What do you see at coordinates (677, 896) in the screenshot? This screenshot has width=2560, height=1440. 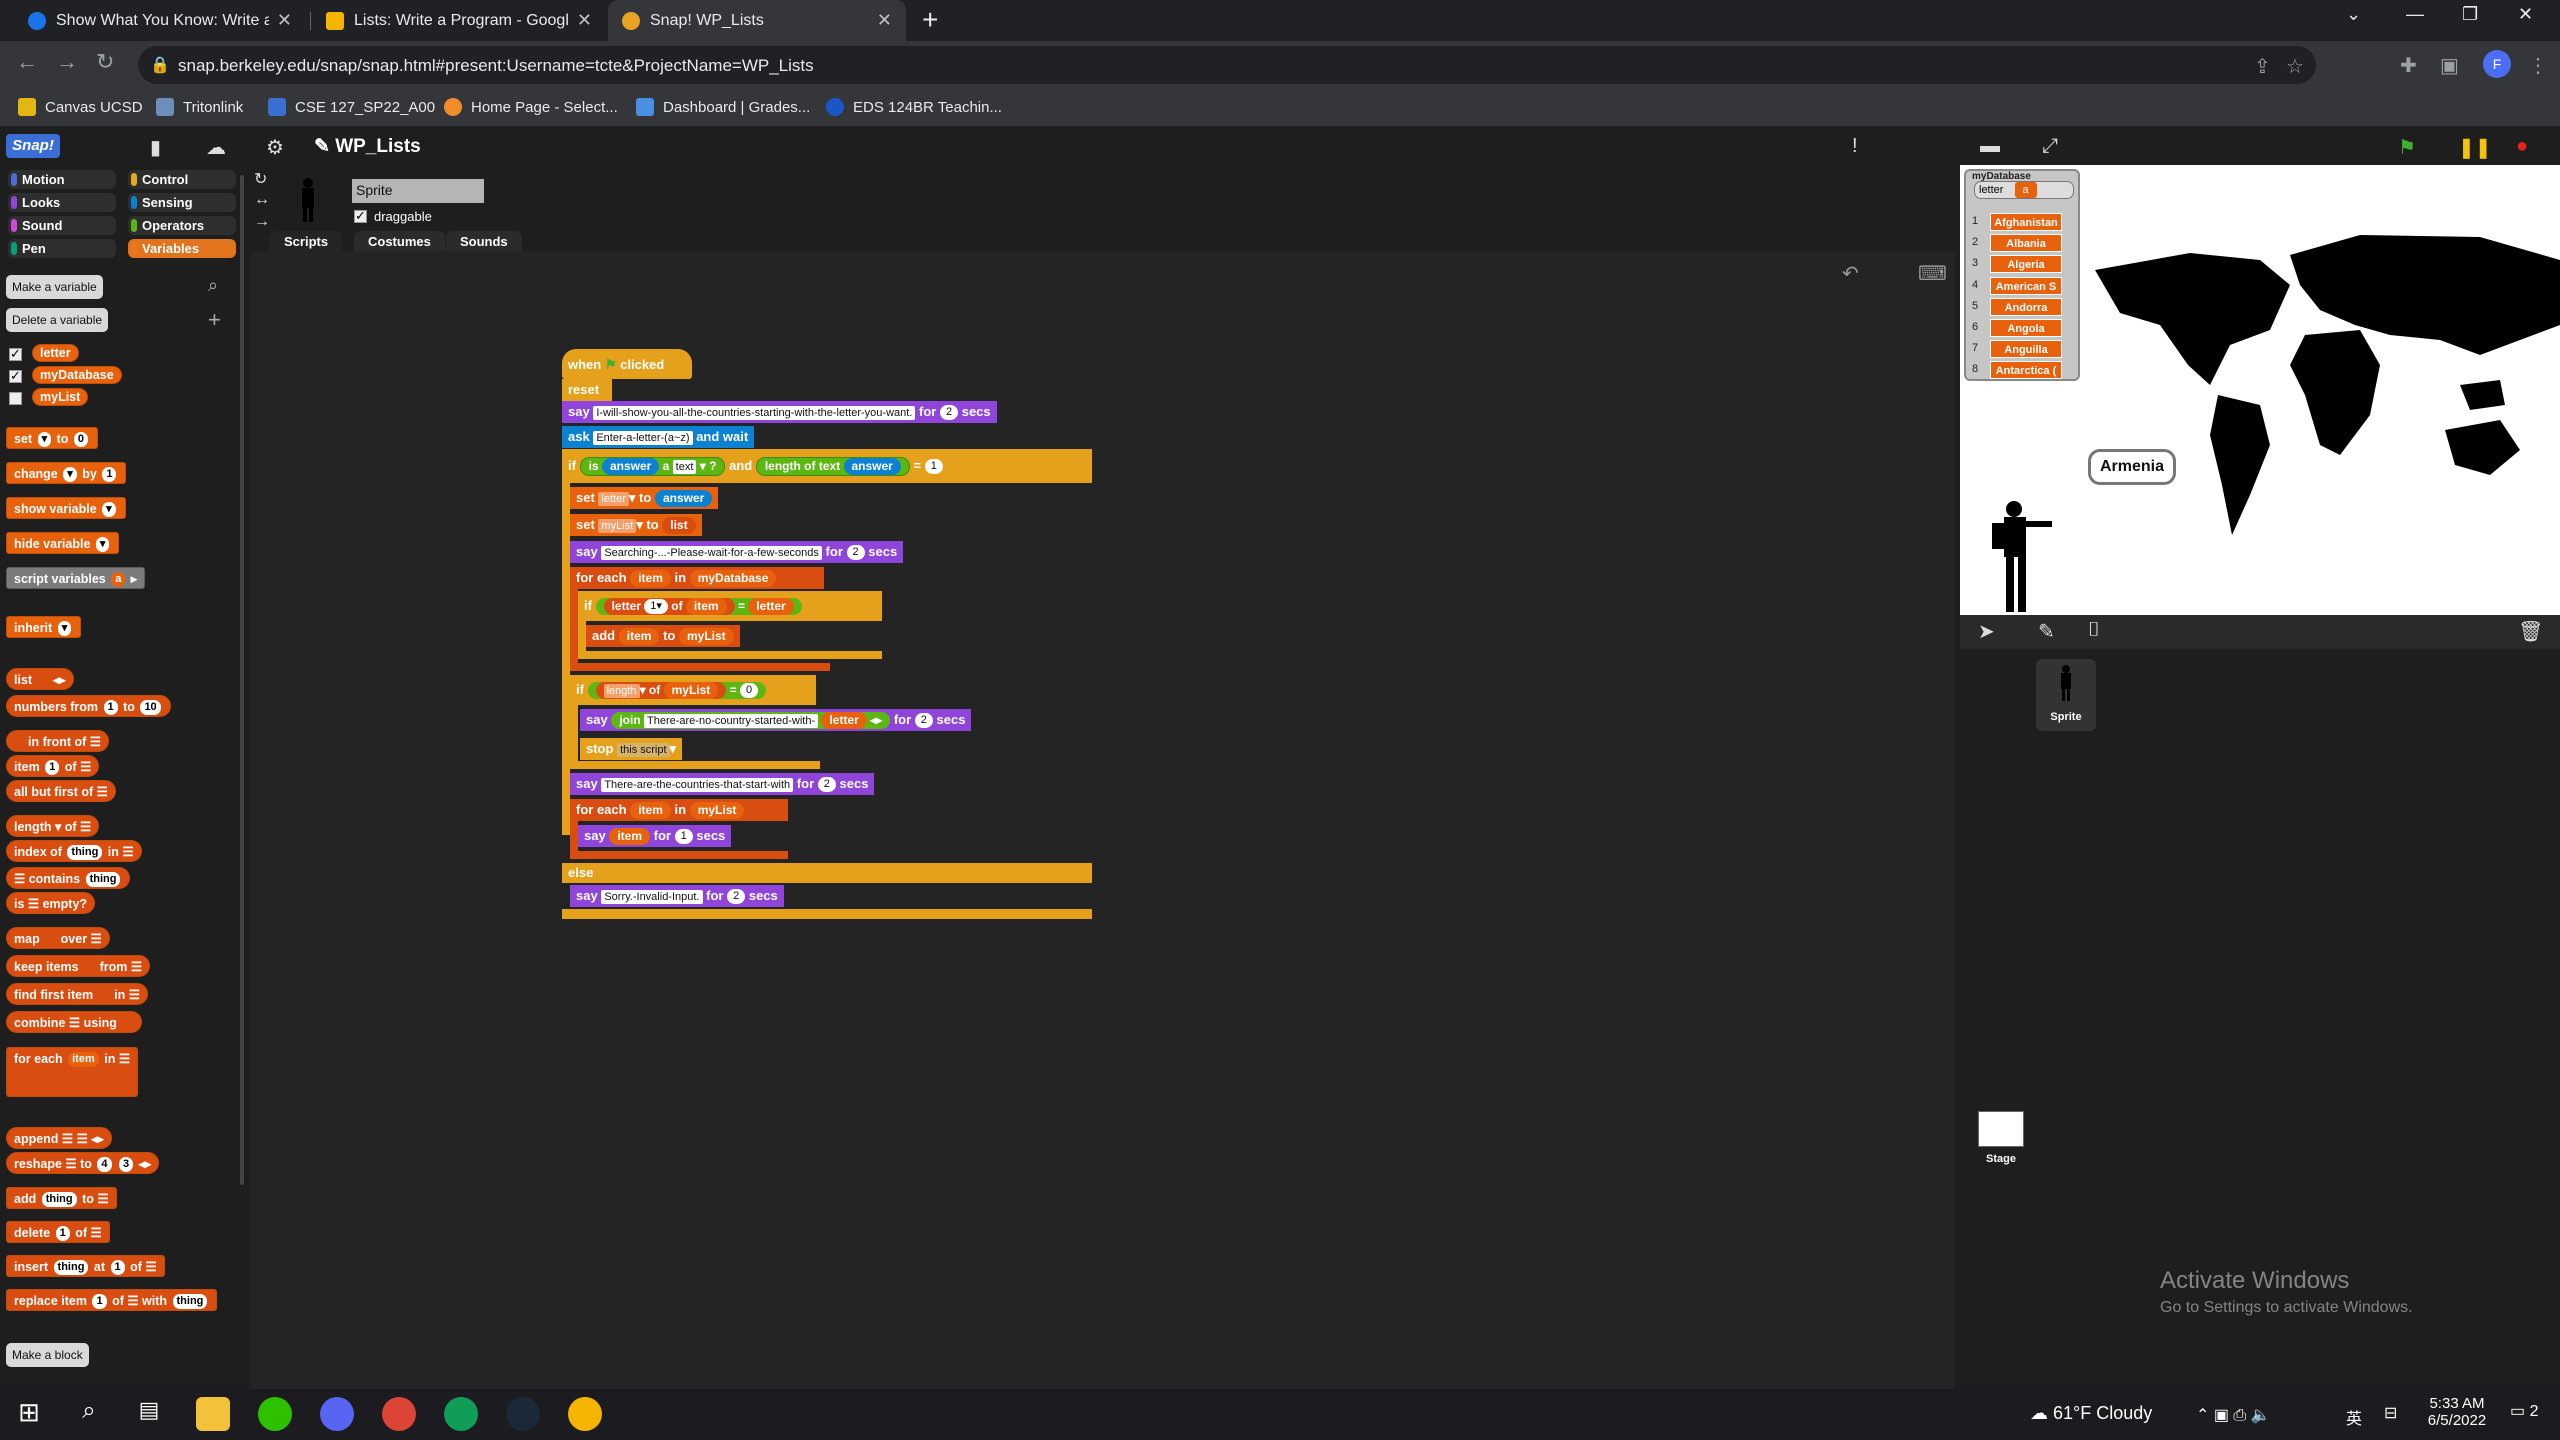 I see `say-block: say Sorry.-Invalid-Input. for 2 secs` at bounding box center [677, 896].